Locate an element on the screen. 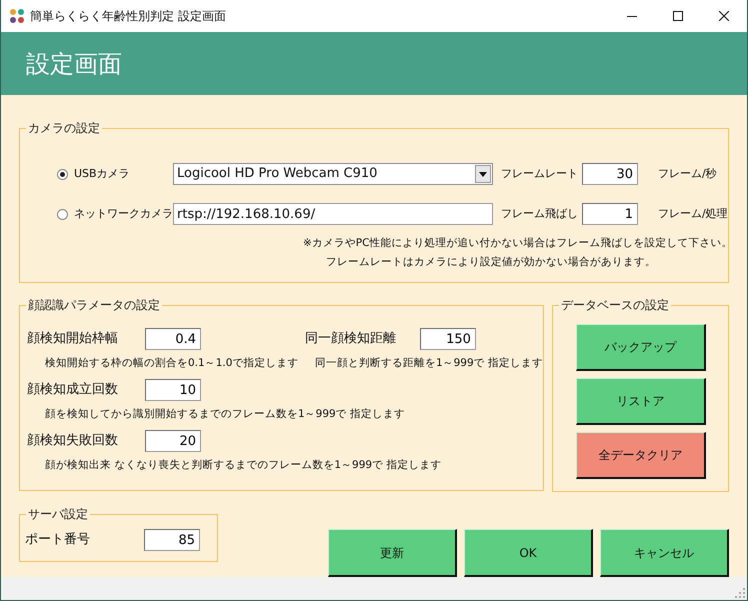  number-field: 85 is located at coordinates (172, 540).